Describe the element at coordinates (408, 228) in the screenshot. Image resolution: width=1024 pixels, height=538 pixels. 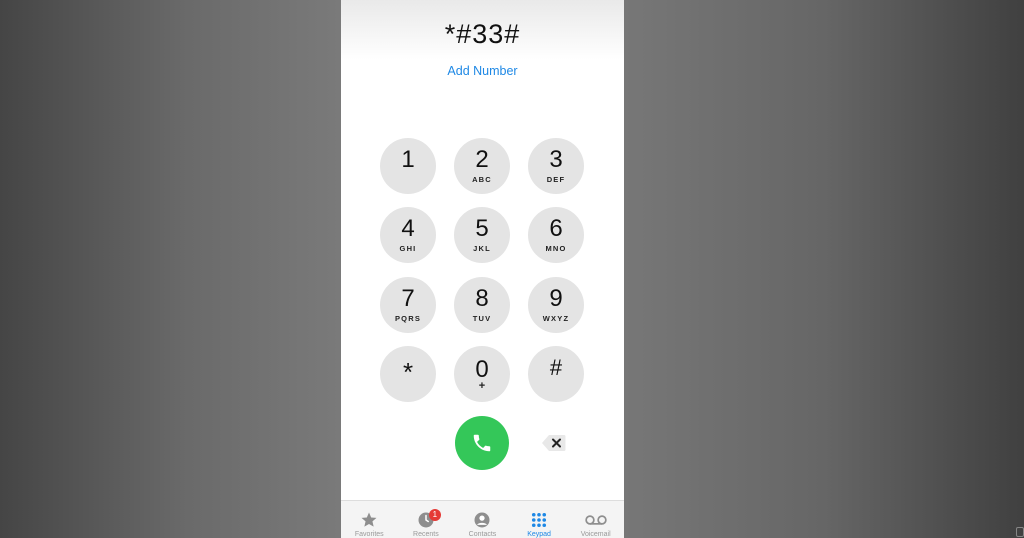
I see `key-digit: 4` at that location.